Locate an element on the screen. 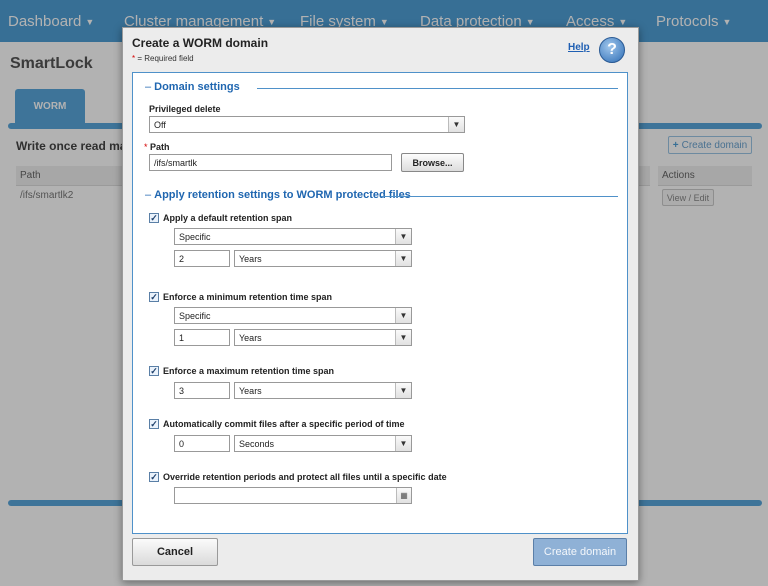  default-retention-label: Apply a default retention span is located at coordinates (228, 218).